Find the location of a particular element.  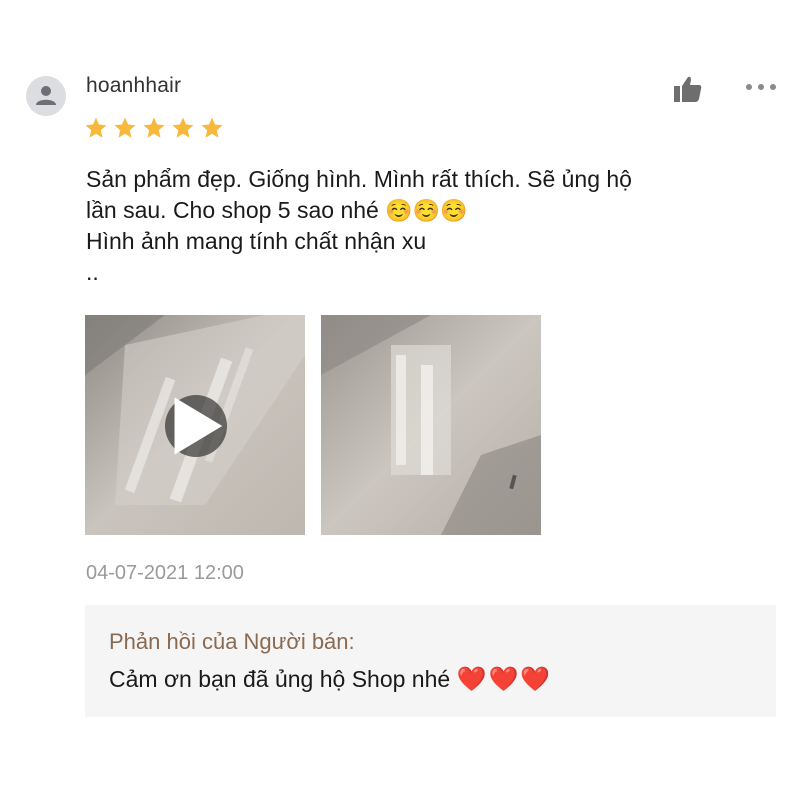

review-line: lần sau. Cho shop 5 sao nhé ☺️☺️☺️ is located at coordinates (436, 211).